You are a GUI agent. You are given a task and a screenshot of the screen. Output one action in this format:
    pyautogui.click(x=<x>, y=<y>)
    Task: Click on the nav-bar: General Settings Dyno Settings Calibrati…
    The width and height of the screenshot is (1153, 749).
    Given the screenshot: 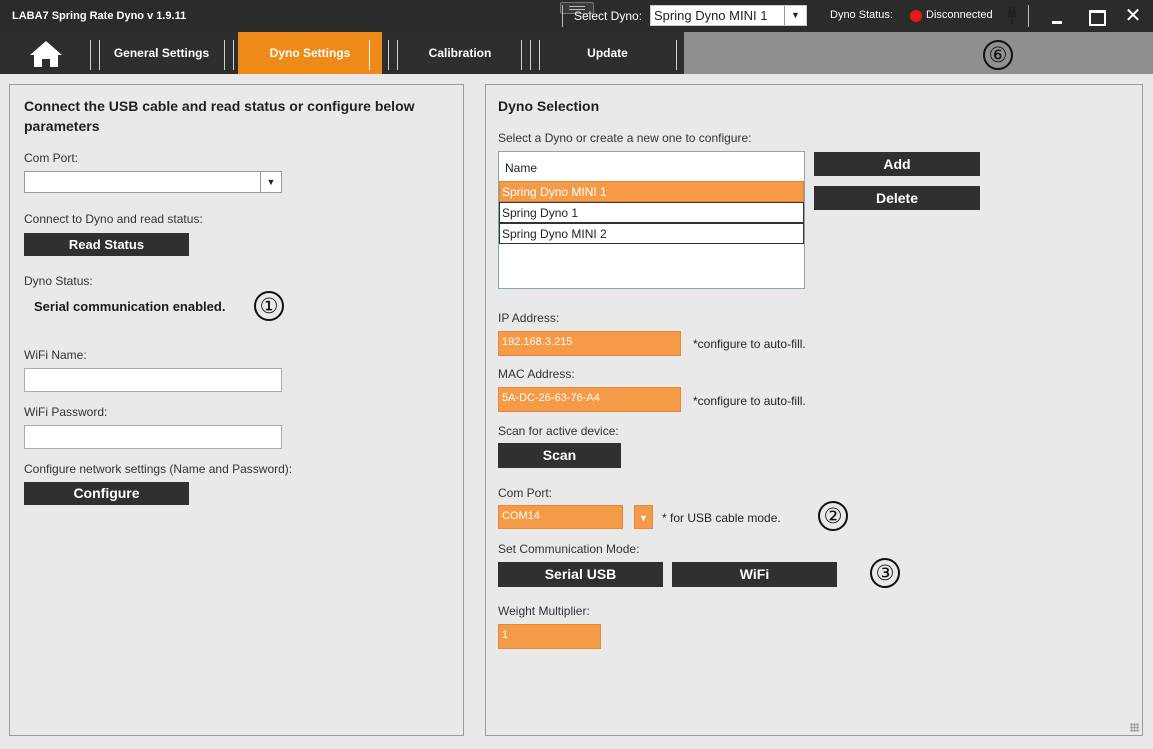 What is the action you would take?
    pyautogui.click(x=576, y=53)
    